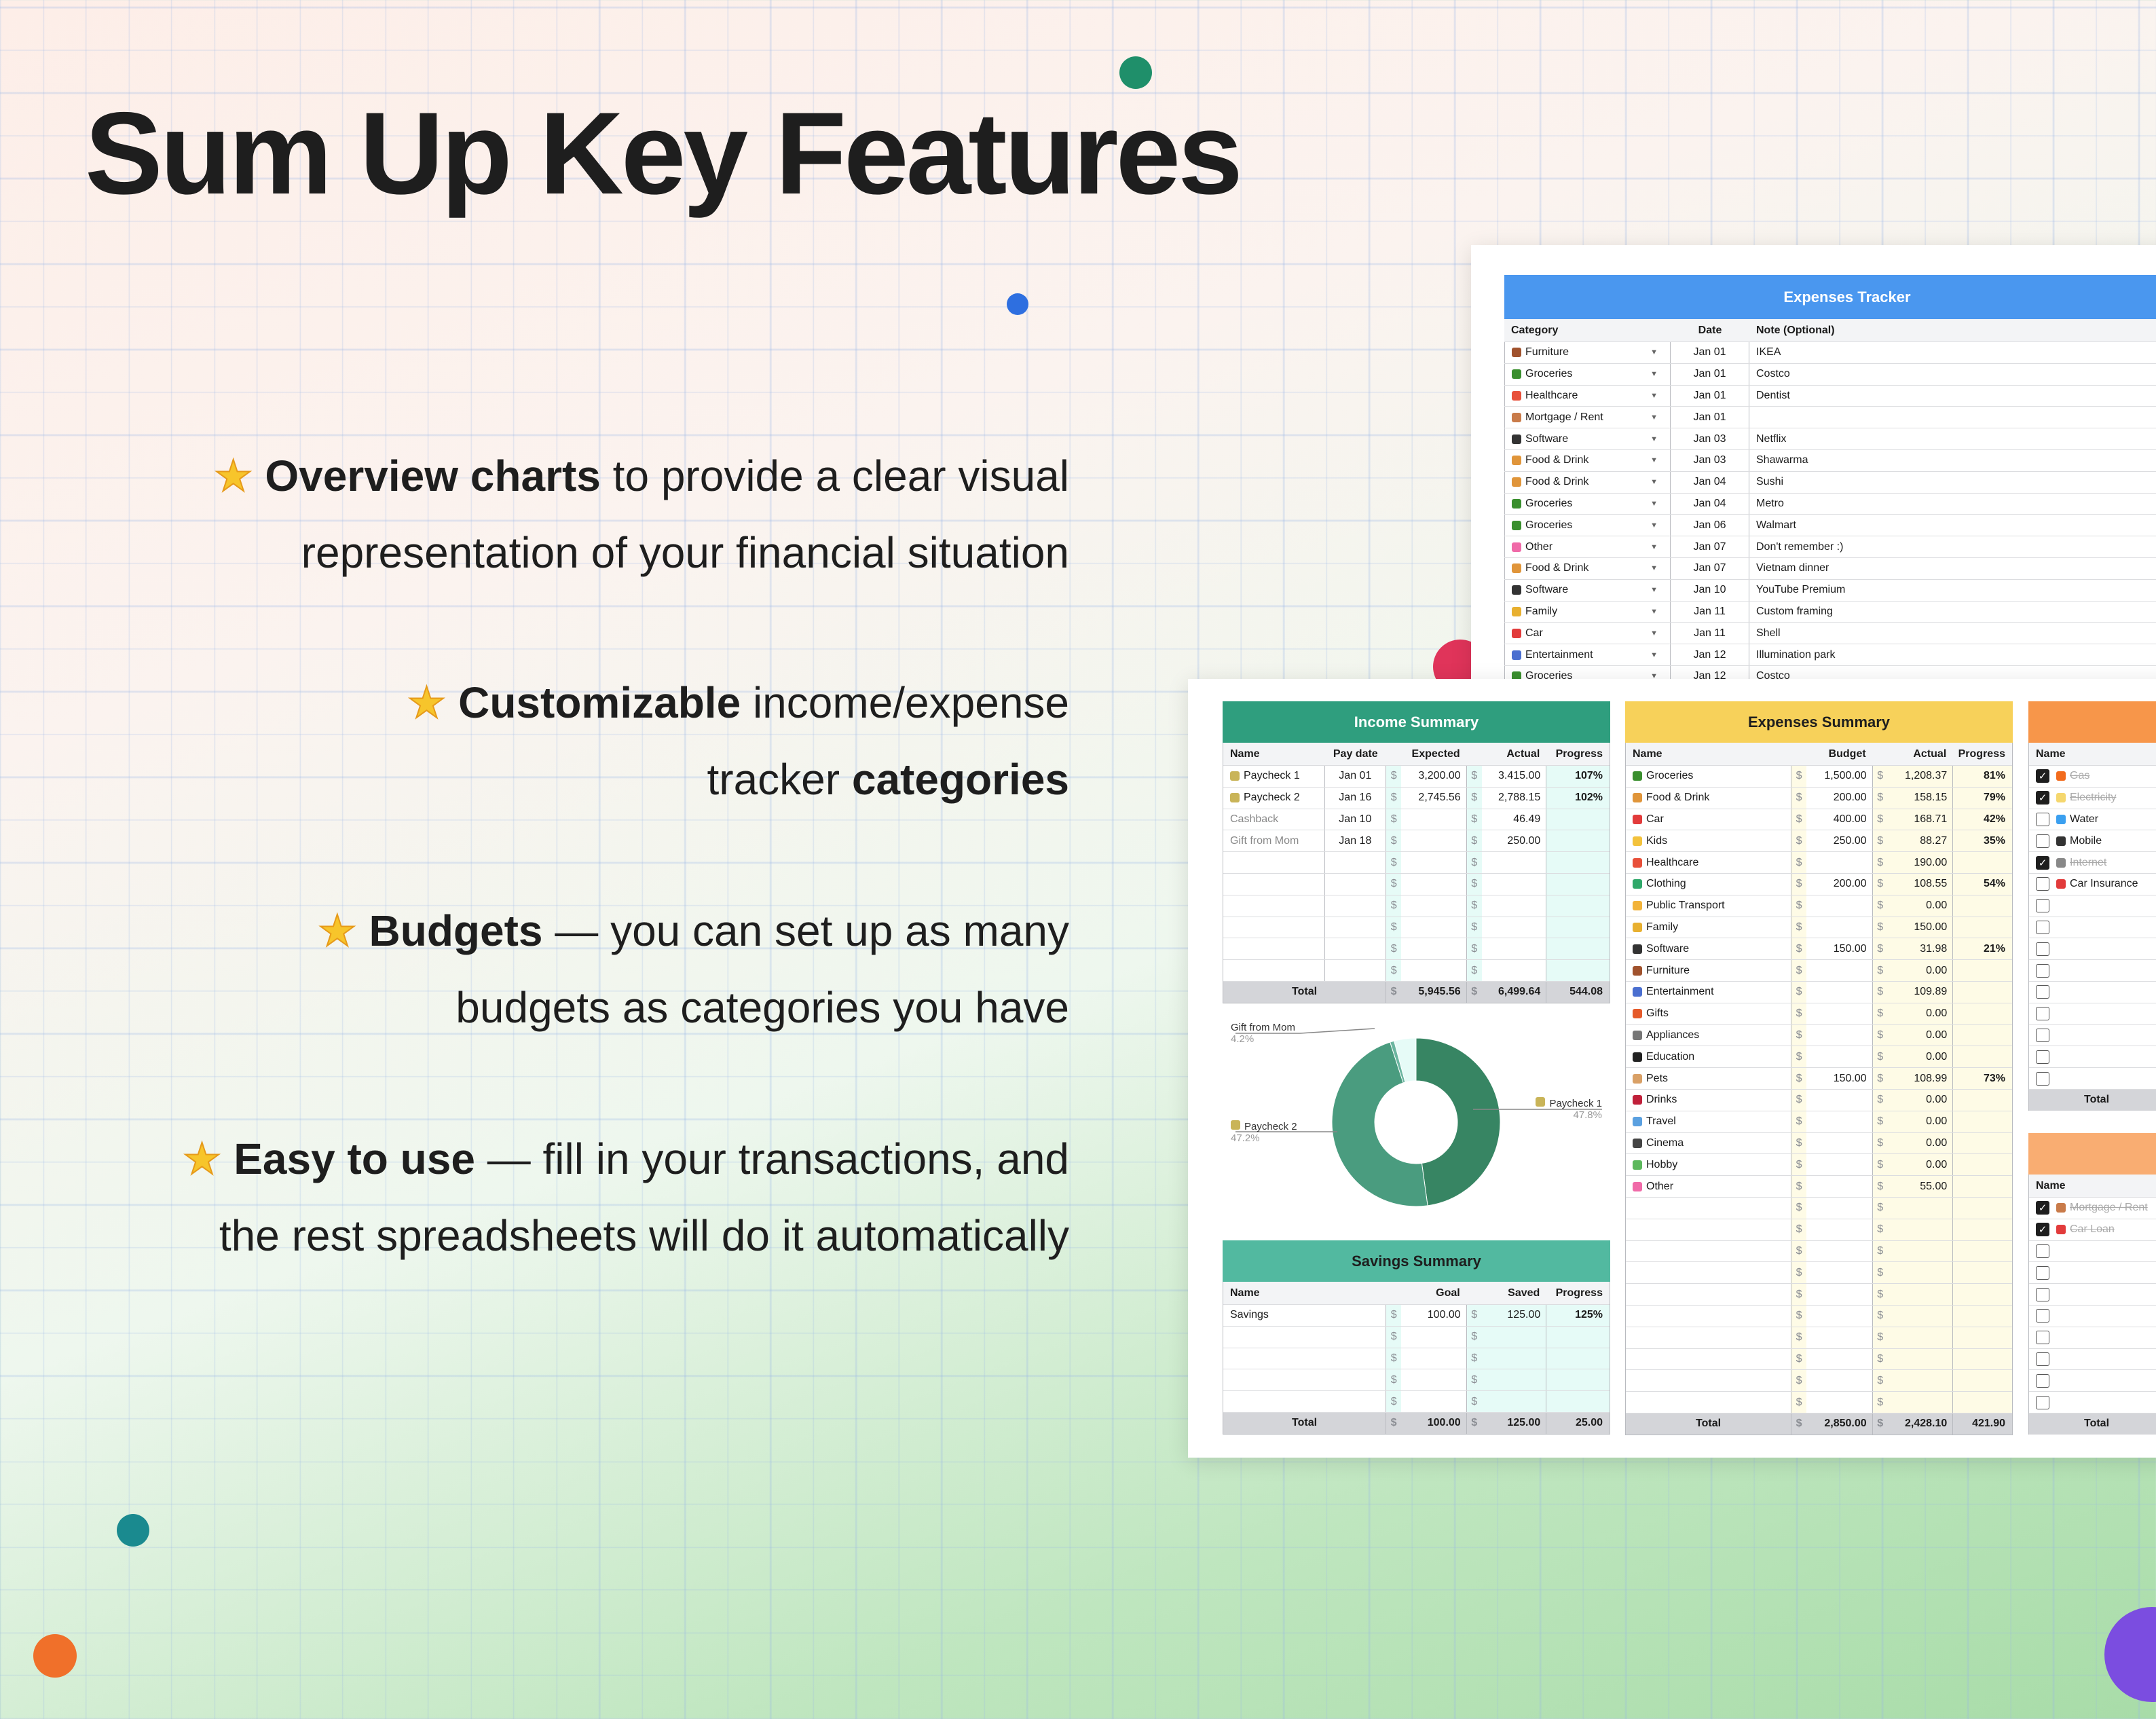 The height and width of the screenshot is (1719, 2156). Describe the element at coordinates (1506, 1337) in the screenshot. I see `saved-cell: $` at that location.